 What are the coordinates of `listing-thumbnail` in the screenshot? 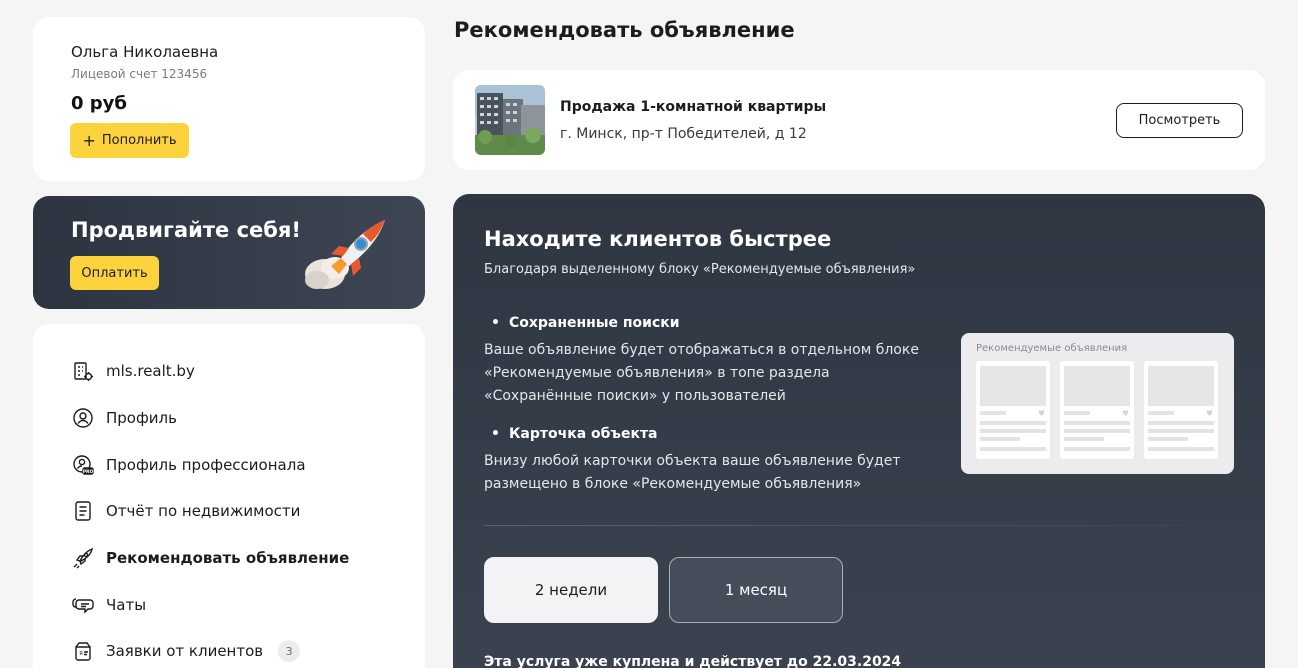 It's located at (510, 120).